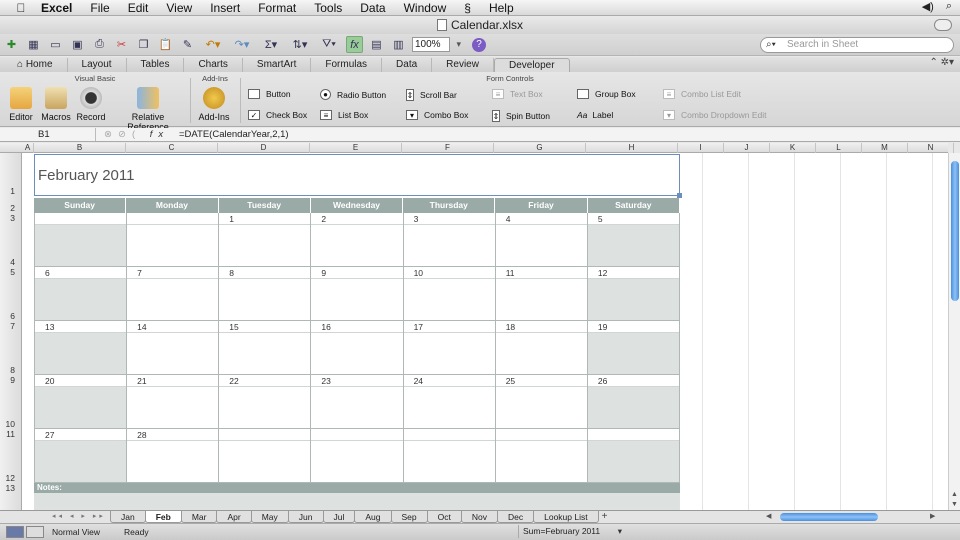 The width and height of the screenshot is (960, 540). I want to click on sheet-tab-apr: Apr, so click(234, 517).